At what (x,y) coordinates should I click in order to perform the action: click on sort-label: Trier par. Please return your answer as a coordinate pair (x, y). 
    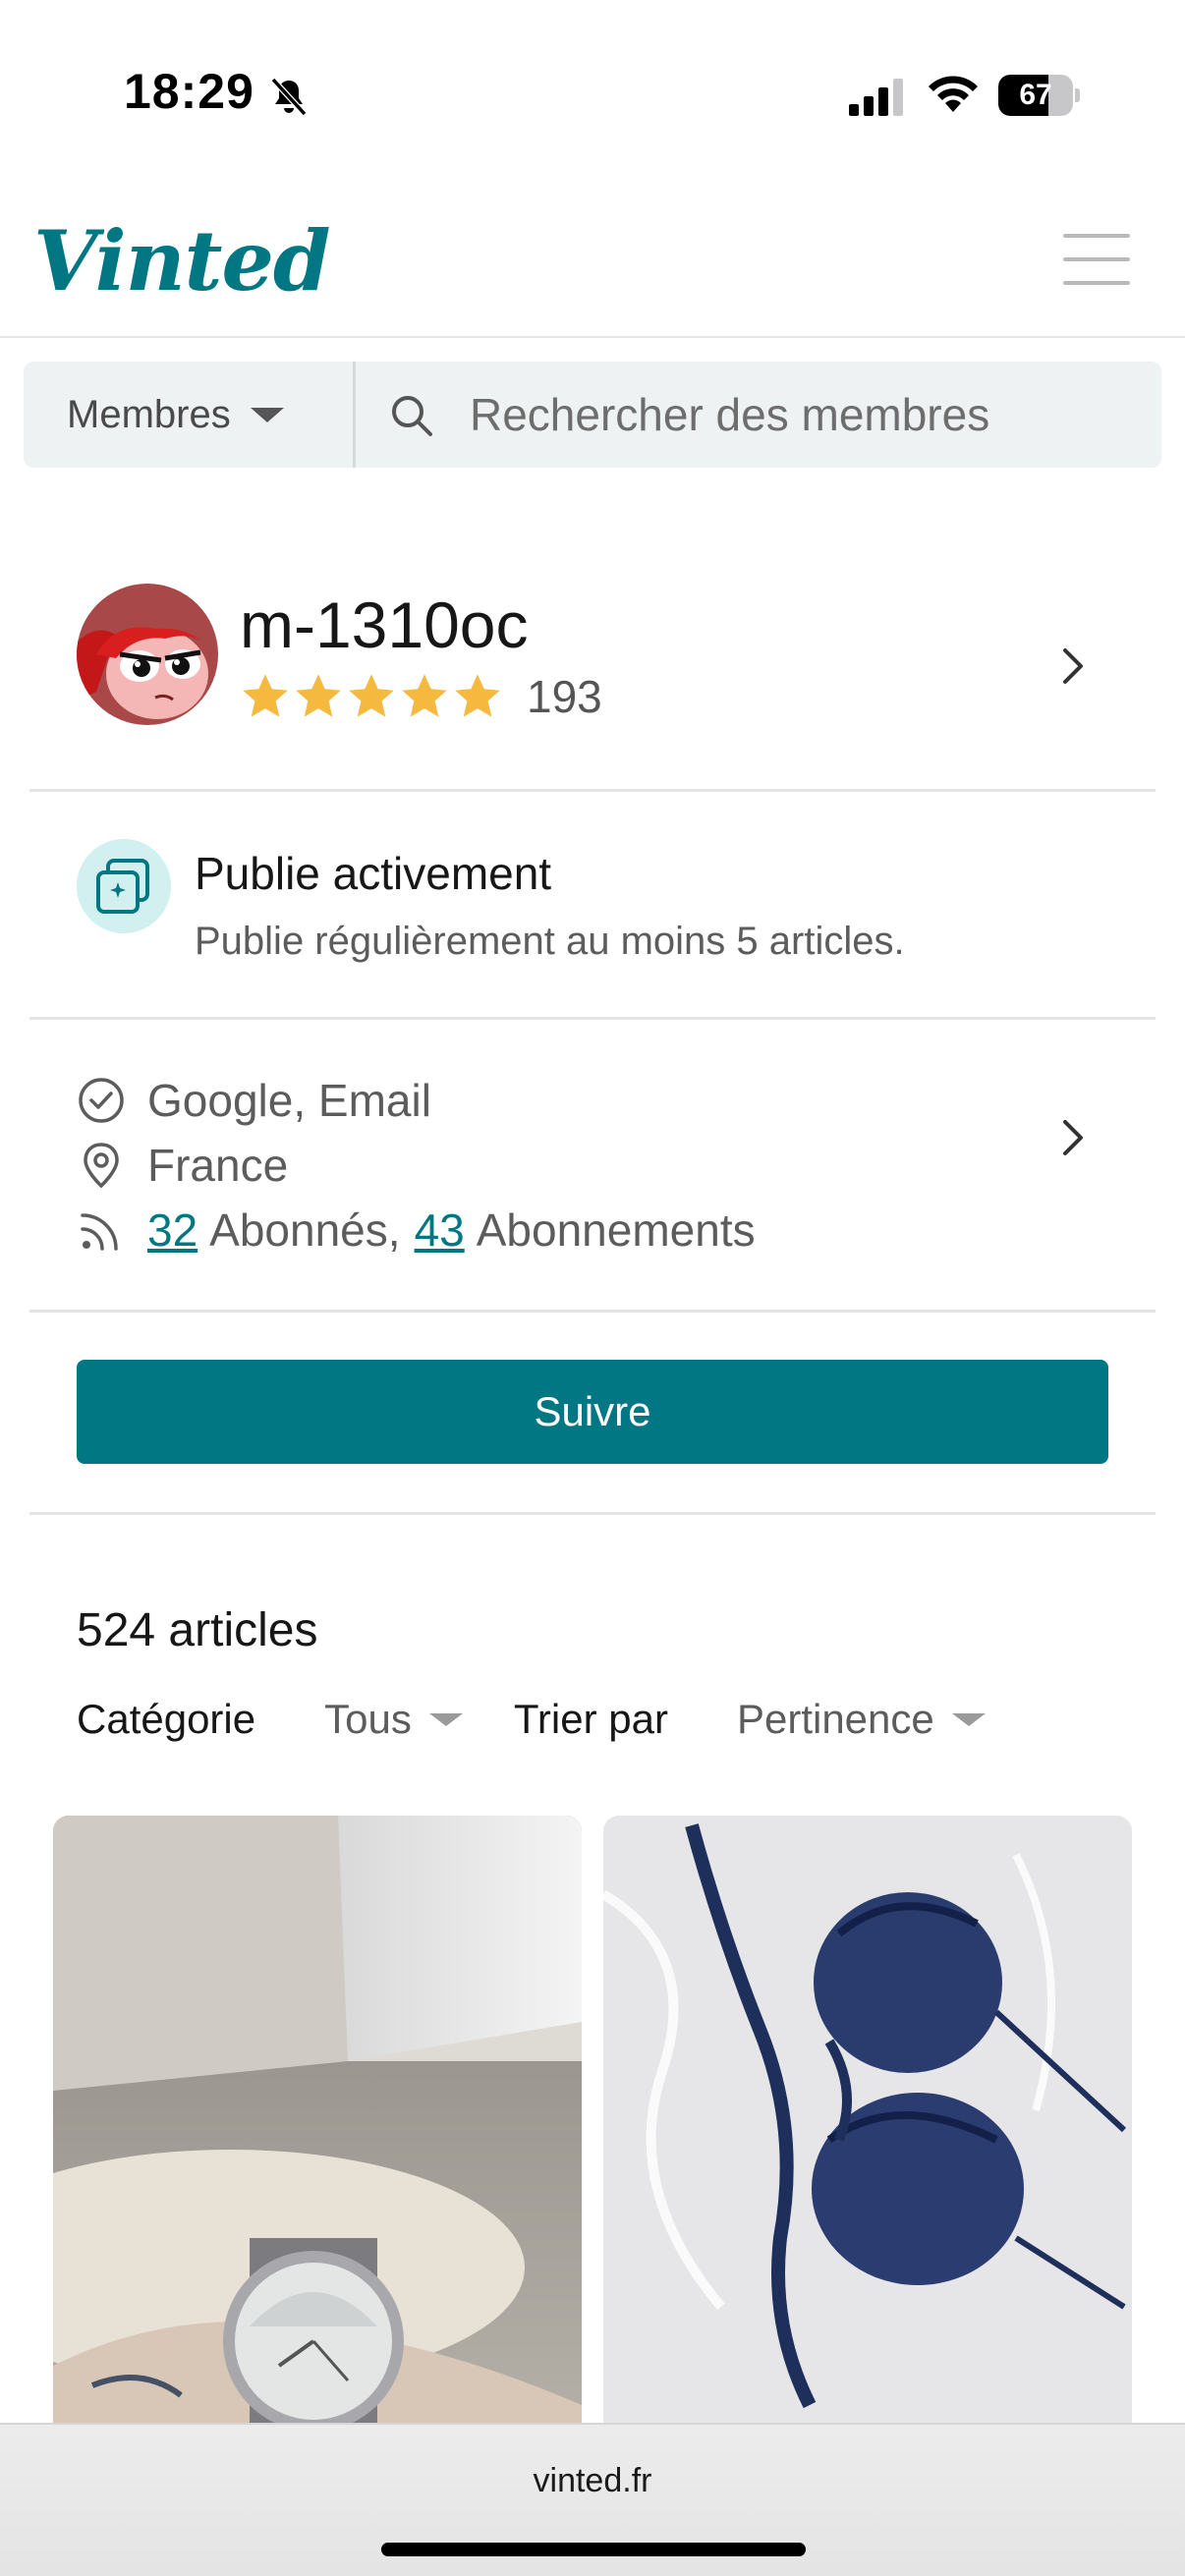
    Looking at the image, I should click on (591, 1719).